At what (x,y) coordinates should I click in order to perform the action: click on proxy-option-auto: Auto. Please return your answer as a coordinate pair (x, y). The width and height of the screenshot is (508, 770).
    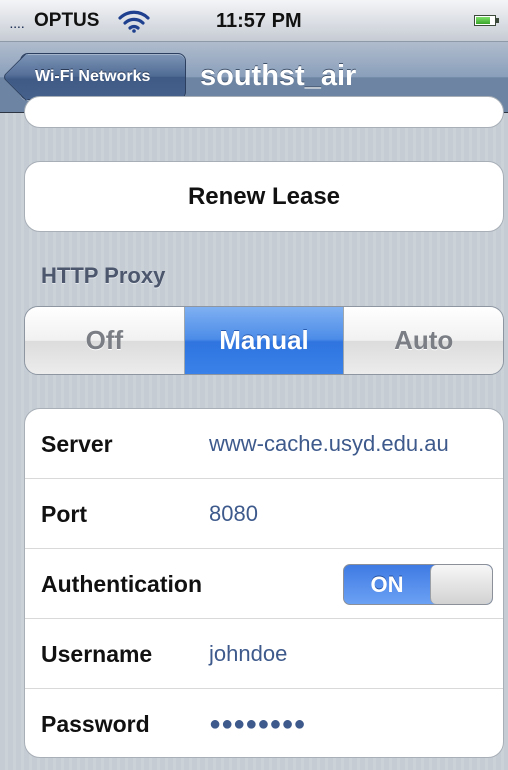
    Looking at the image, I should click on (423, 340).